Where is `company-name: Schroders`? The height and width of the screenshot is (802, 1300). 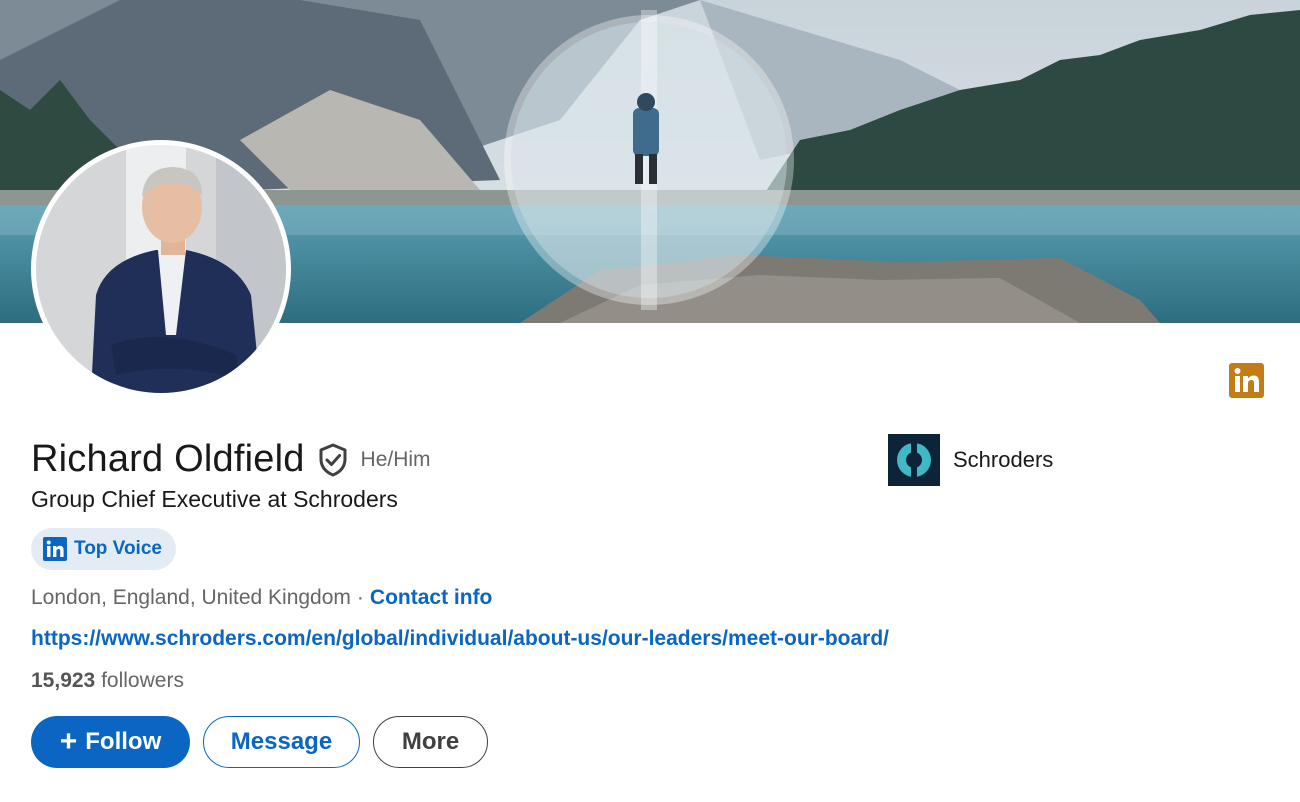
company-name: Schroders is located at coordinates (1003, 459).